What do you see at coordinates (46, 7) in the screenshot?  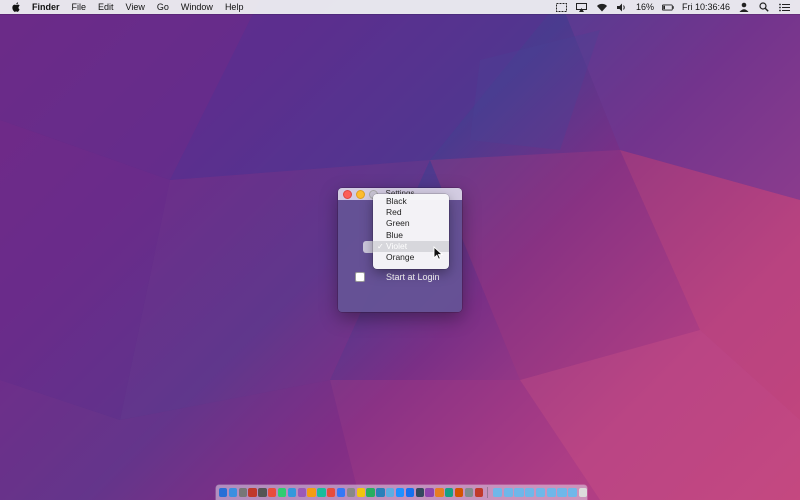 I see `menu-app-finder: Finder` at bounding box center [46, 7].